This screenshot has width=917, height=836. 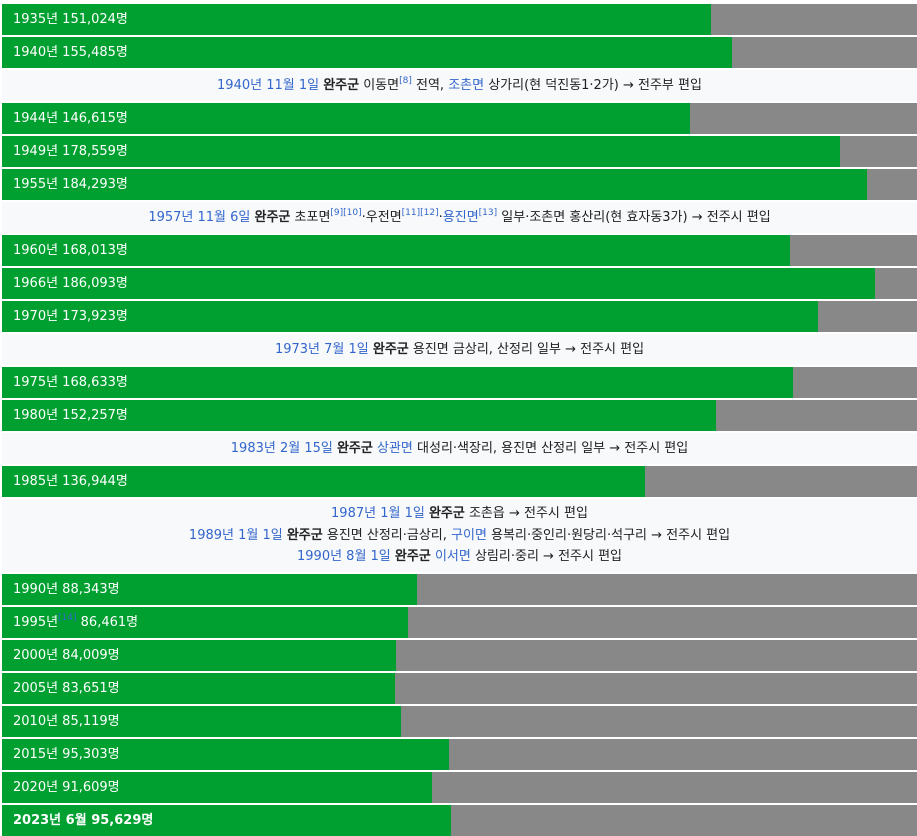 What do you see at coordinates (634, 217) in the screenshot?
I see `note-text: 일부·조촌면 홍산리(현 효자동3가) → 전주시 편입` at bounding box center [634, 217].